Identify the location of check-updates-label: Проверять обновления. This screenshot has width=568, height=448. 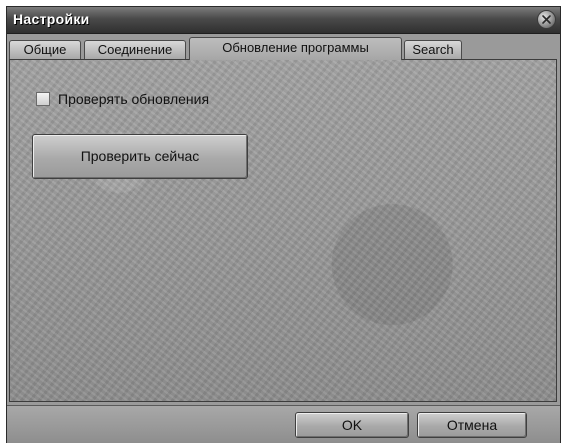
(133, 99).